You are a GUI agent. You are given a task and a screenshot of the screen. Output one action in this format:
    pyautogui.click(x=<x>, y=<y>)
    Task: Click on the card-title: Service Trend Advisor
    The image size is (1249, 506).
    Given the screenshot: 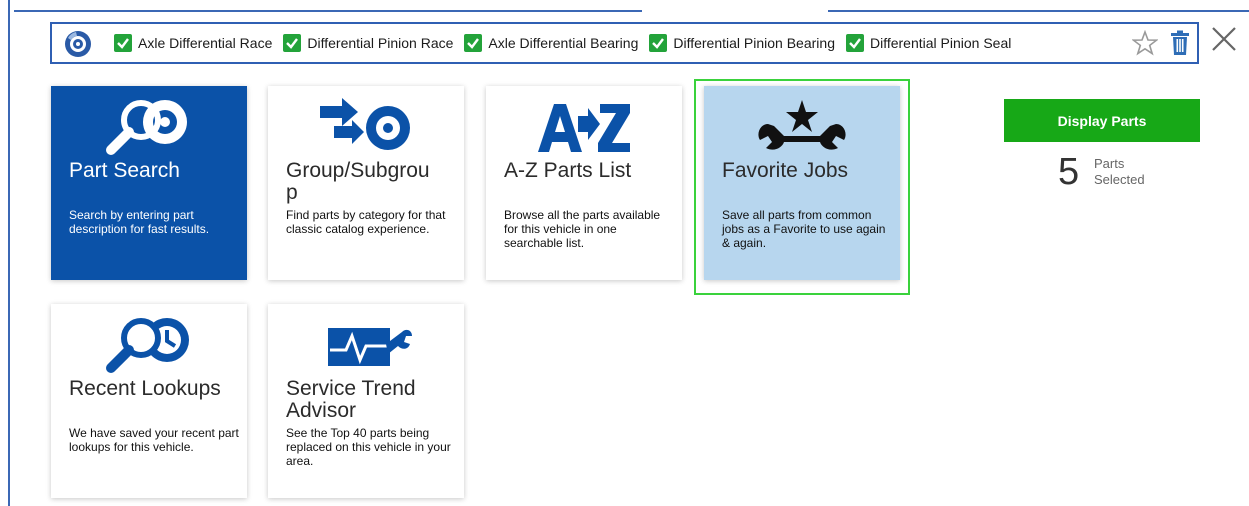 What is the action you would take?
    pyautogui.click(x=351, y=399)
    